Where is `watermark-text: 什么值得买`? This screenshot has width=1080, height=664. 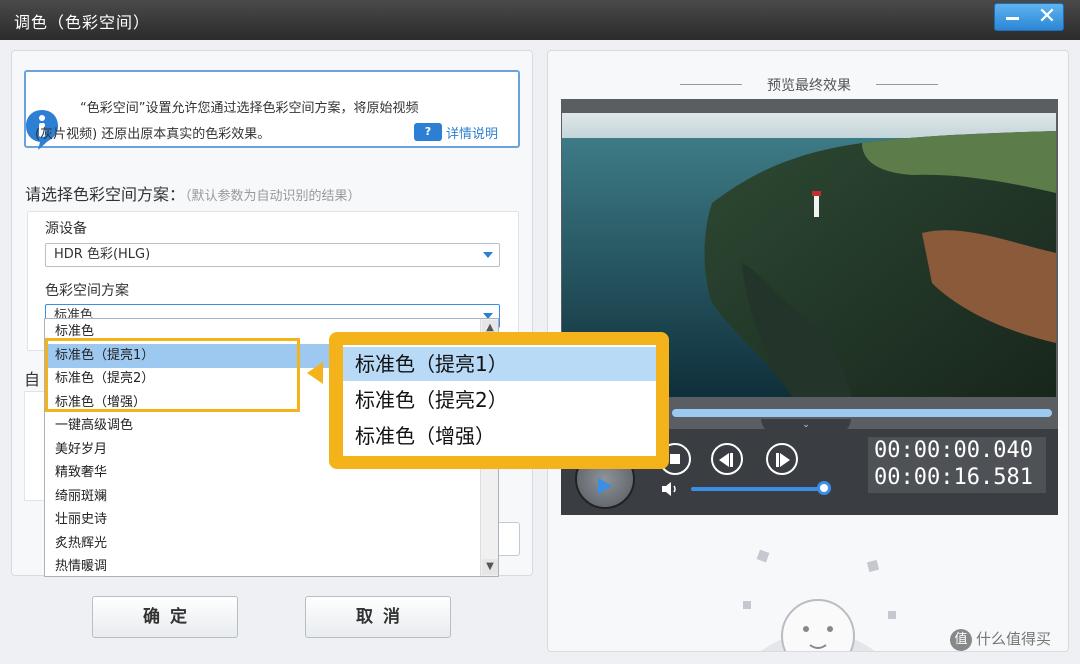 watermark-text: 什么值得买 is located at coordinates (1014, 639).